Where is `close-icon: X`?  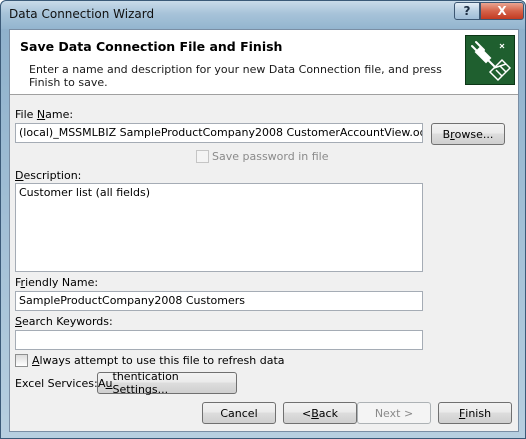 close-icon: X is located at coordinates (502, 11).